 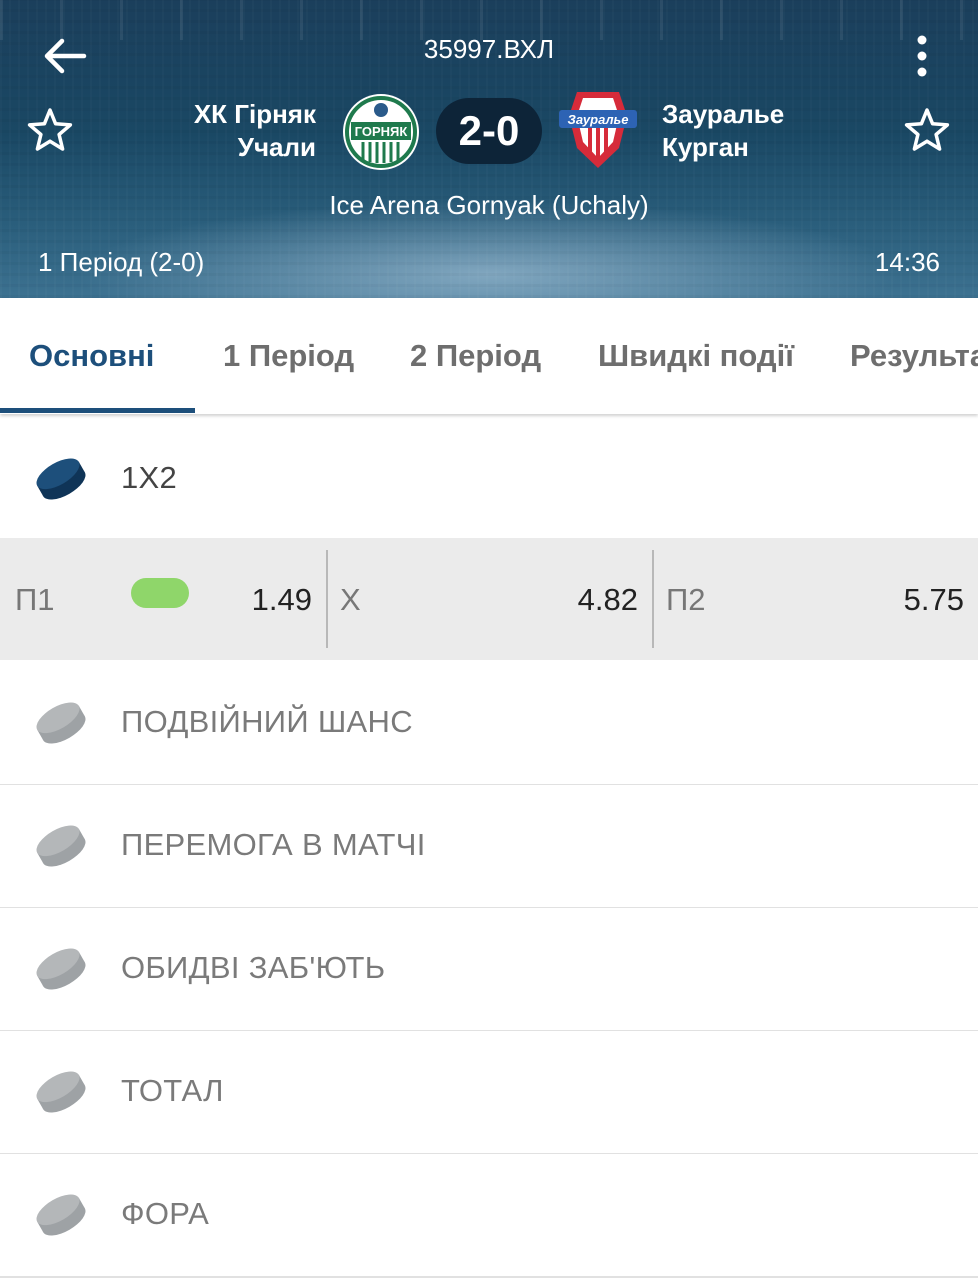 I want to click on odd-name: П1, so click(x=35, y=599).